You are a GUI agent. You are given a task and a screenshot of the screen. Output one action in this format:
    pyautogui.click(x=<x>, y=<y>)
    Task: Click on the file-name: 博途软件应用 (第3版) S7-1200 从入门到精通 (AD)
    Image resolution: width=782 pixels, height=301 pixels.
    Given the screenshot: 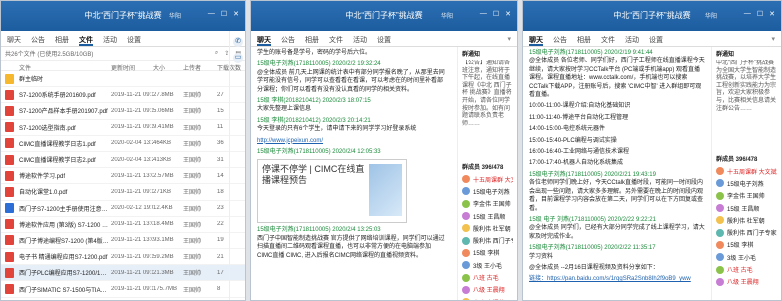 What is the action you would take?
    pyautogui.click(x=65, y=224)
    